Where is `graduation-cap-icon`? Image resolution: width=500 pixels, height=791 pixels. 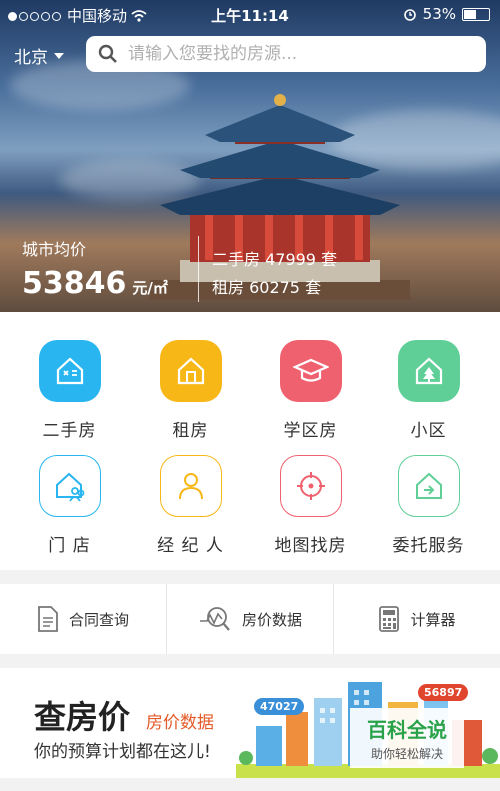 graduation-cap-icon is located at coordinates (310, 371).